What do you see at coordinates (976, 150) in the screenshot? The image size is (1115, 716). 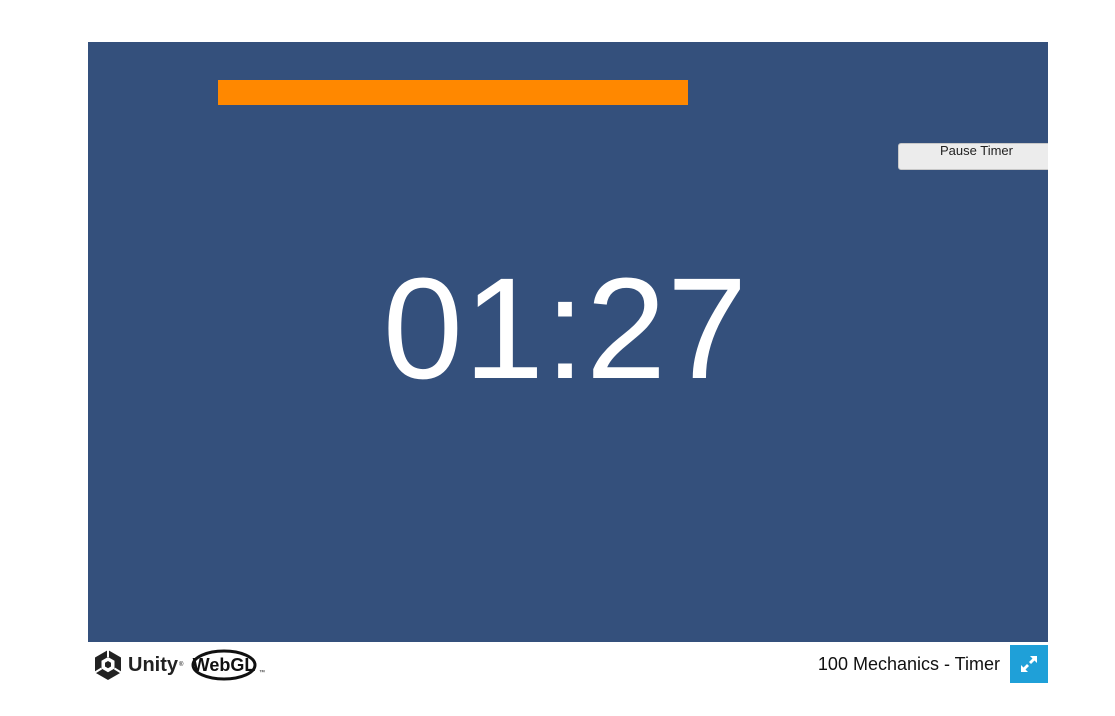 I see `pause-timer-label: Pause Timer` at bounding box center [976, 150].